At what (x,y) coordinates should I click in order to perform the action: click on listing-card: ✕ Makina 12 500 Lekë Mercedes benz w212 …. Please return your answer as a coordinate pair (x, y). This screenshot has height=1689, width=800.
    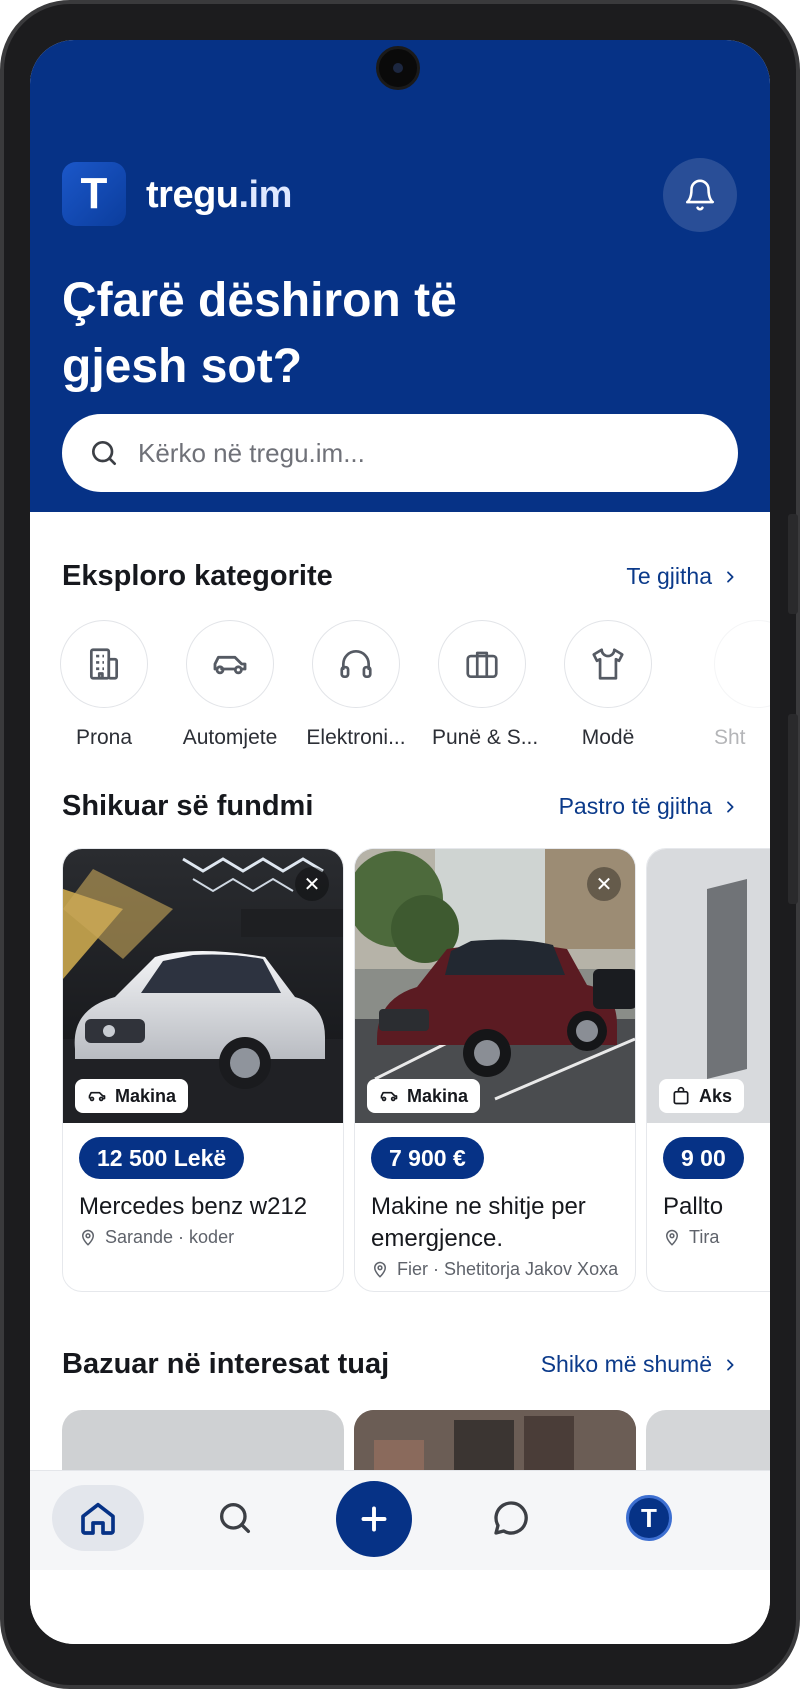
    Looking at the image, I should click on (203, 1070).